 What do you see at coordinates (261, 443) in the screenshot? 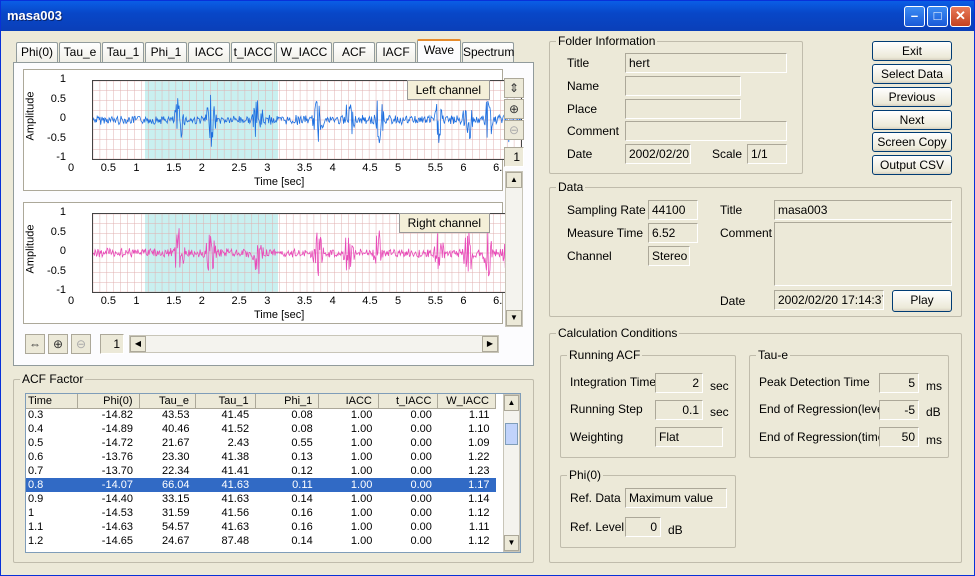
I see `table-row: 0.5 -14.72 21.67 2.43 0.55 1.00 0.00 1.09` at bounding box center [261, 443].